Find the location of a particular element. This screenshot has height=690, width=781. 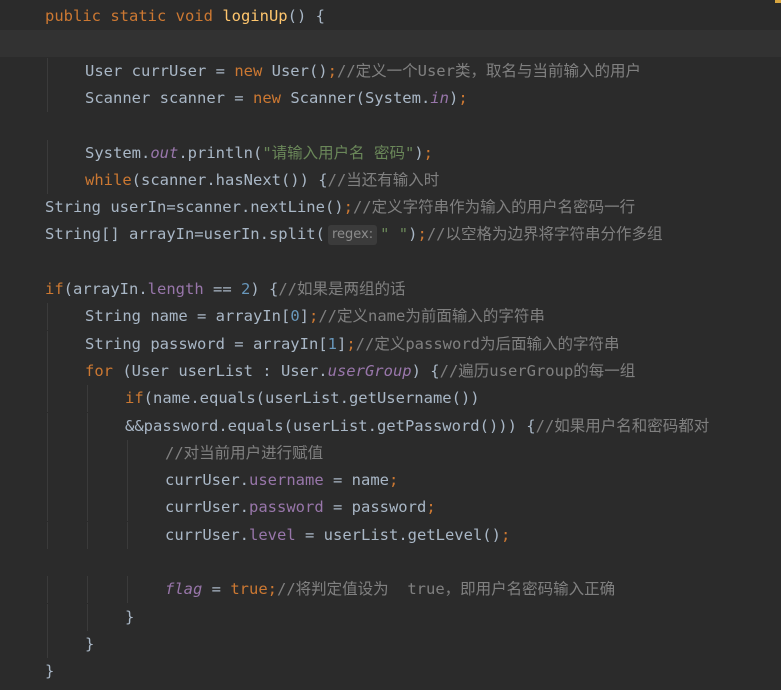

code-token: level is located at coordinates (272, 534).